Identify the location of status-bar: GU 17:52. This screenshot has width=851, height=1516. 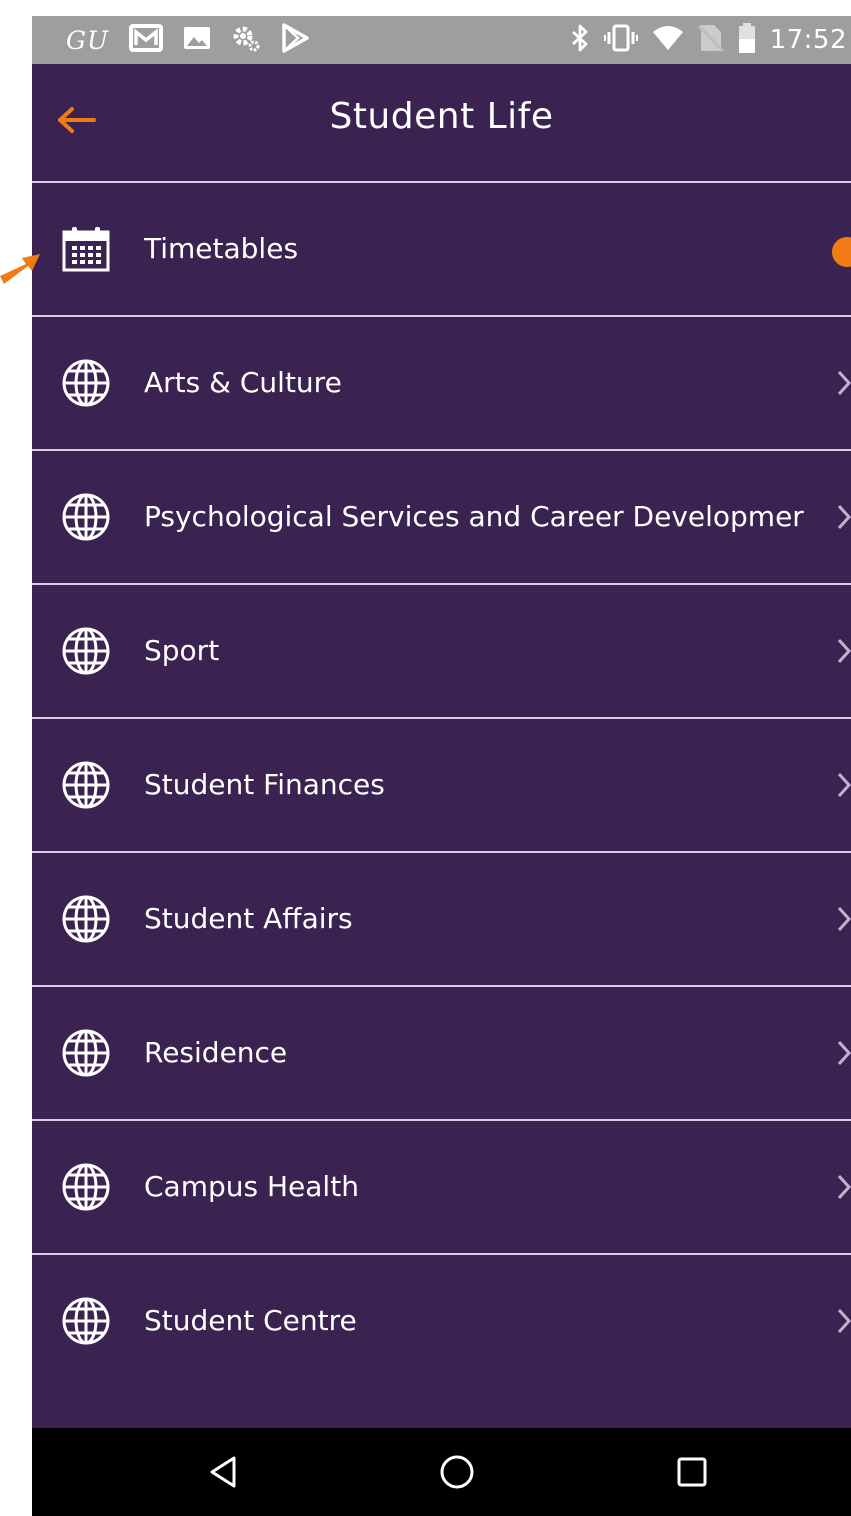
(441, 40).